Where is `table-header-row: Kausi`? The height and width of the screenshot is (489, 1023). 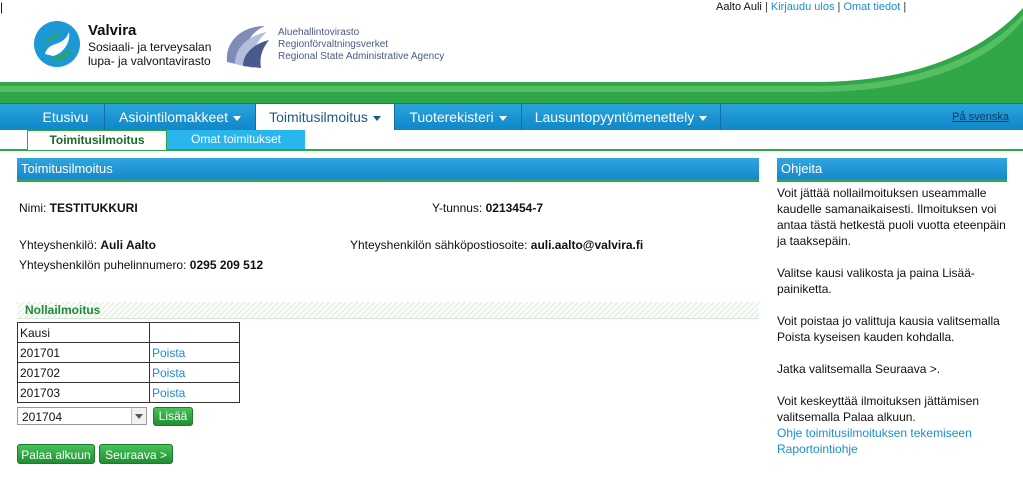 table-header-row: Kausi is located at coordinates (128, 332).